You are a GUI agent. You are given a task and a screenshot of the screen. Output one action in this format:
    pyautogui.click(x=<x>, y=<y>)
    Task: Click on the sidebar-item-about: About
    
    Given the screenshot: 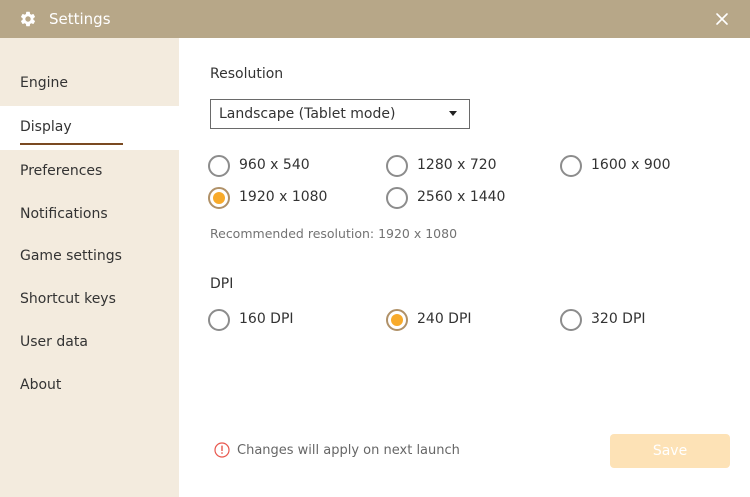 What is the action you would take?
    pyautogui.click(x=89, y=386)
    